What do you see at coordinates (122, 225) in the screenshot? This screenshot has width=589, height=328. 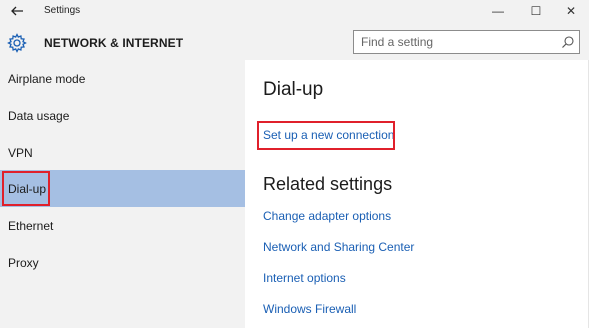 I see `sidebar-item-ethernet: Ethernet` at bounding box center [122, 225].